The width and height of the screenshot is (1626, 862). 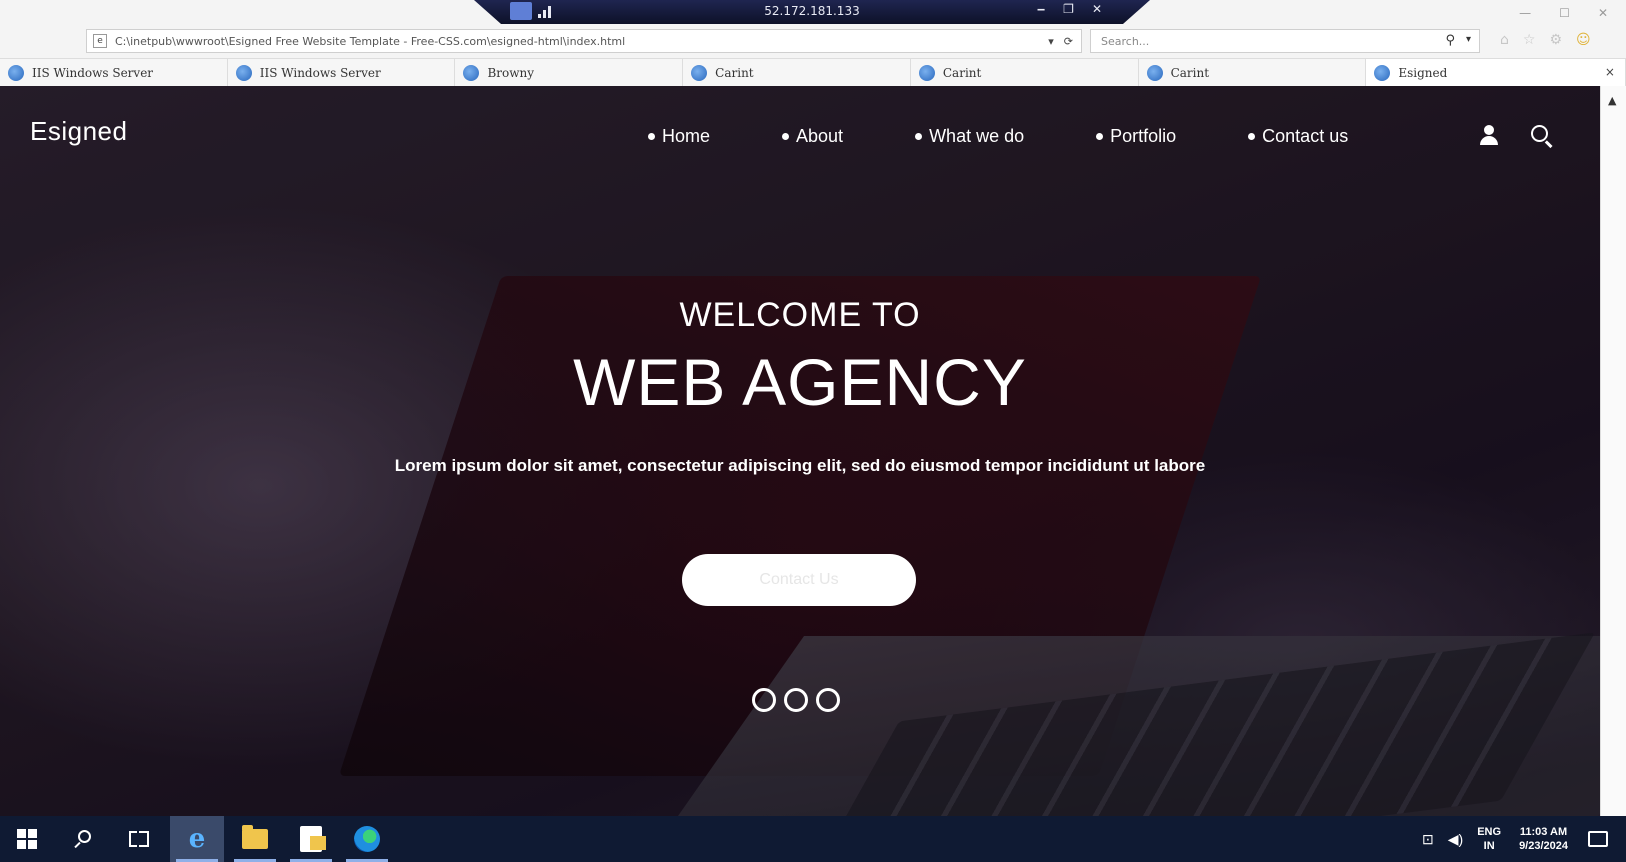 I want to click on window-maximize-button: ☐, so click(x=1564, y=13).